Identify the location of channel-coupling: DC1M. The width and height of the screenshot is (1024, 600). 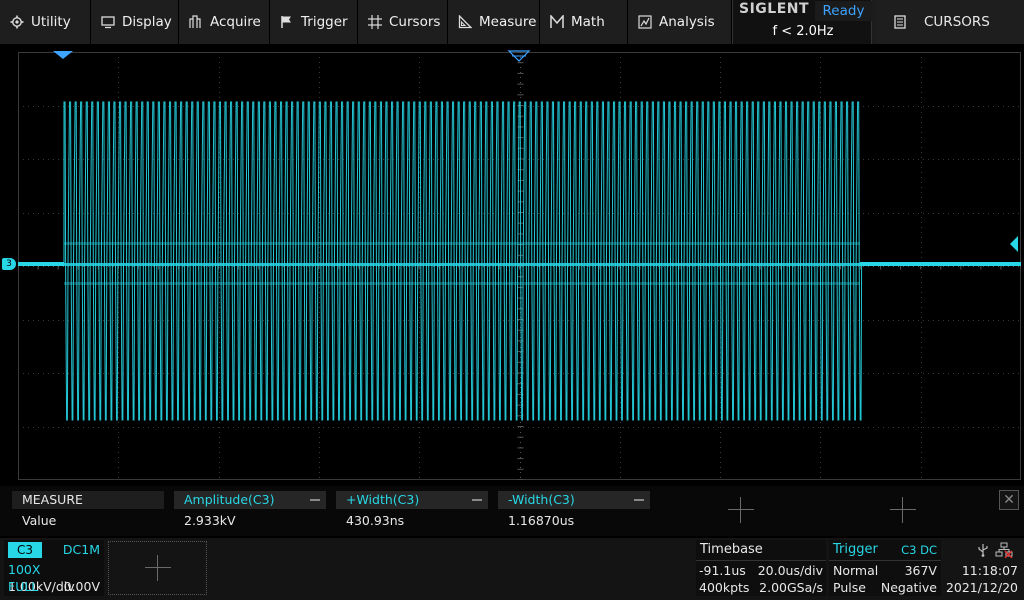
(81, 549).